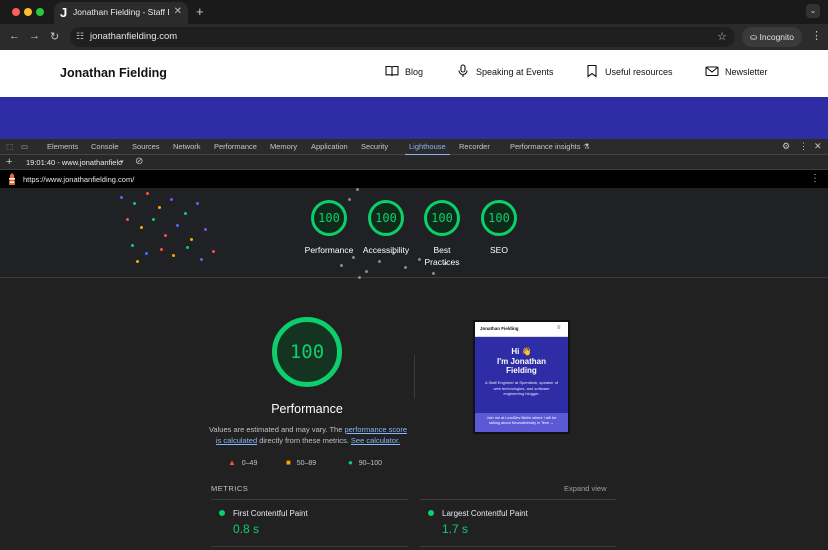 The width and height of the screenshot is (828, 550). I want to click on address-url: jonathanfielding.com, so click(134, 36).